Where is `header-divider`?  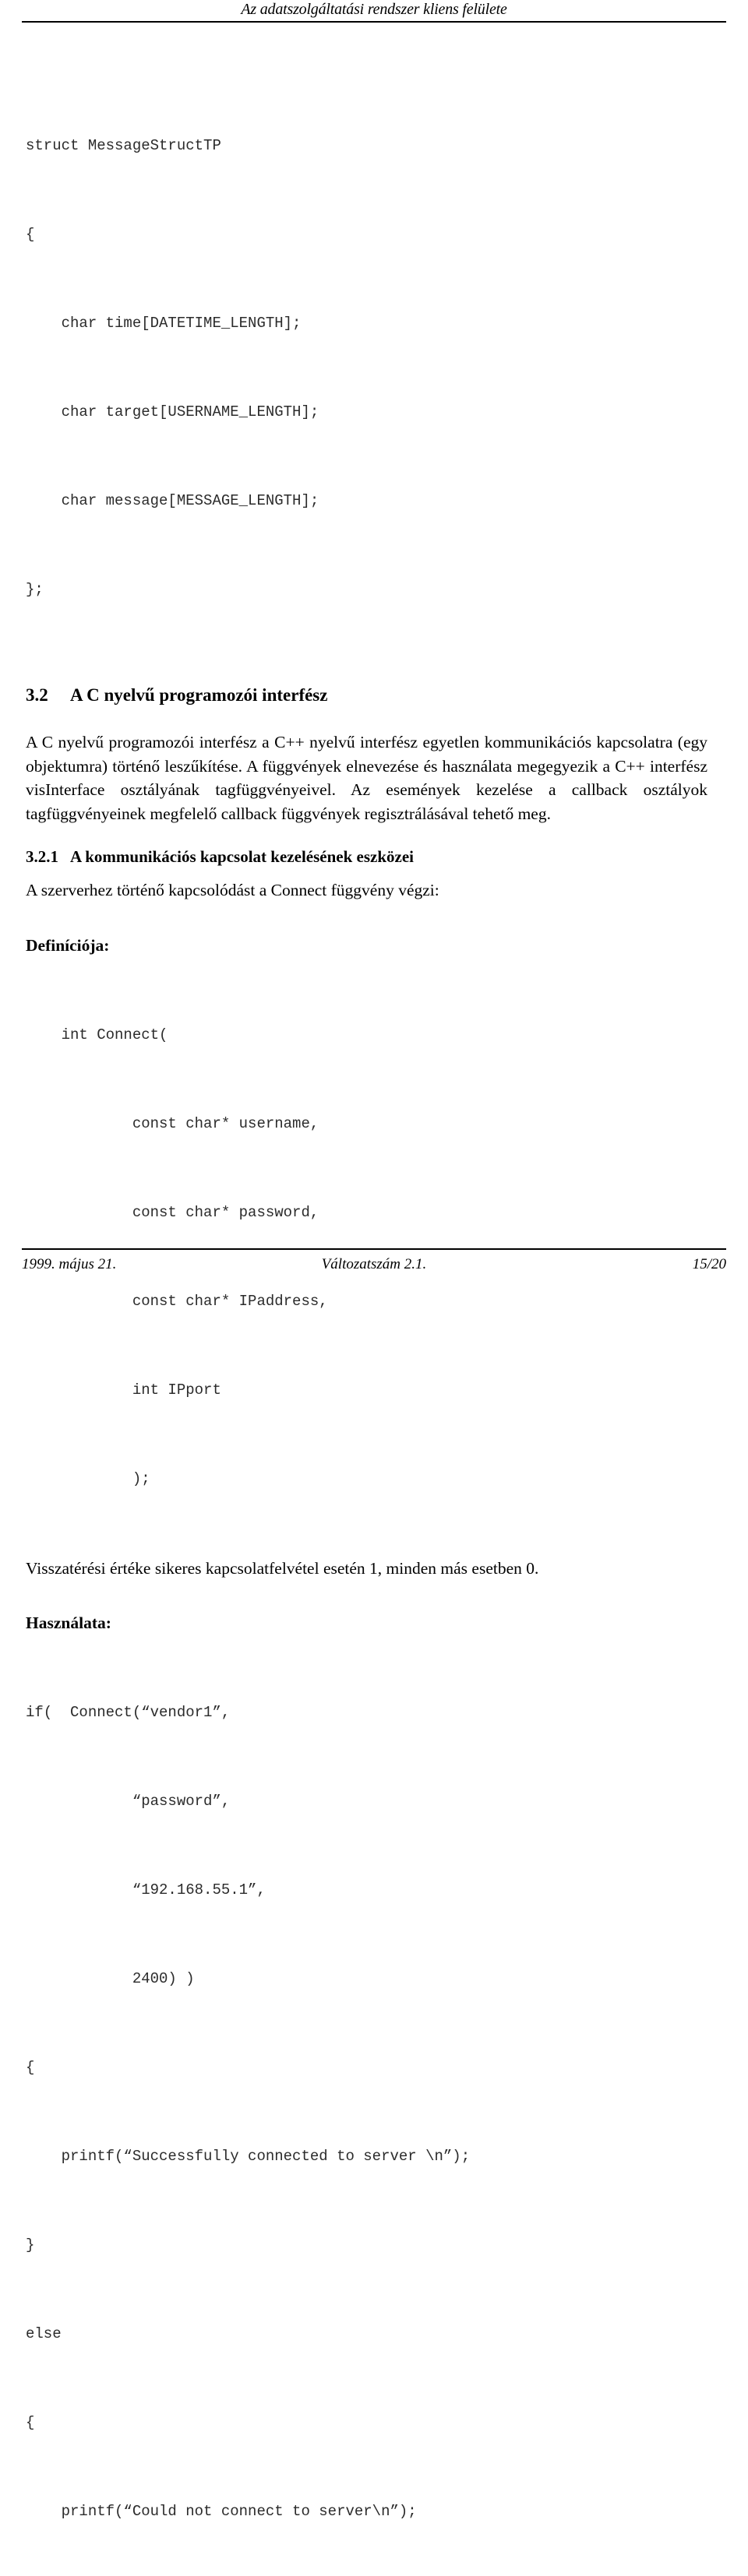 header-divider is located at coordinates (374, 22).